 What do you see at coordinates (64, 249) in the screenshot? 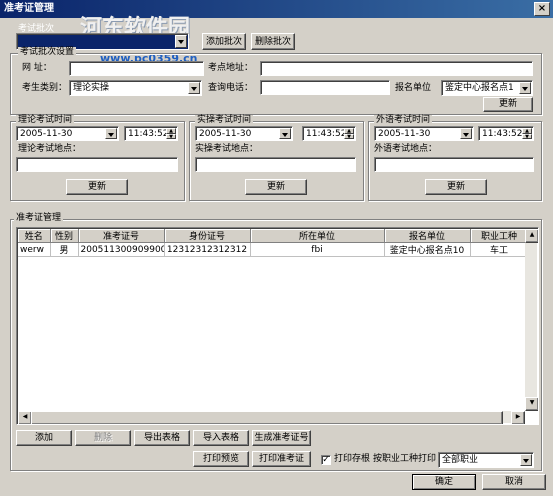
I see `table-cell: 男` at bounding box center [64, 249].